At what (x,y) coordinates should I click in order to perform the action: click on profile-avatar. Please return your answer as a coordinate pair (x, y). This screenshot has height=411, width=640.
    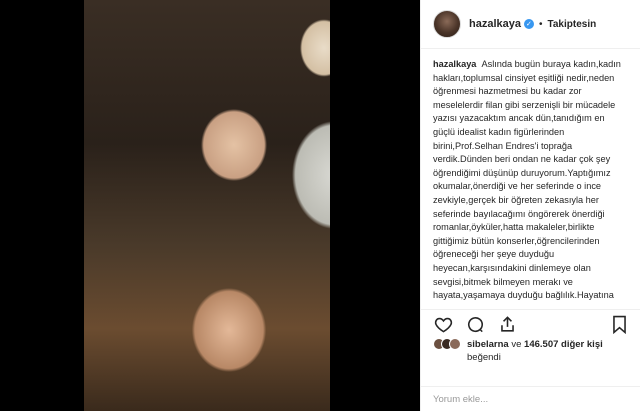
    Looking at the image, I should click on (447, 24).